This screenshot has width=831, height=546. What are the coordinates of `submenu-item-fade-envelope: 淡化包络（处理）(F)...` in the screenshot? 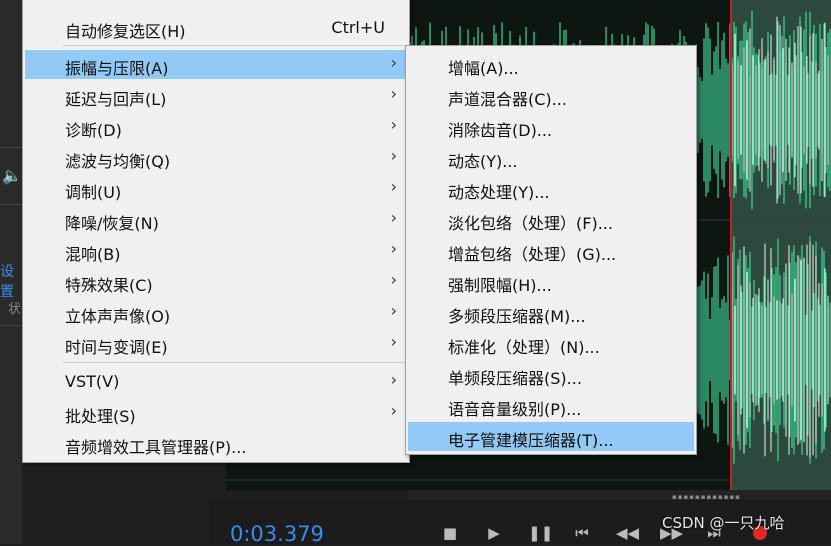 It's located at (551, 219).